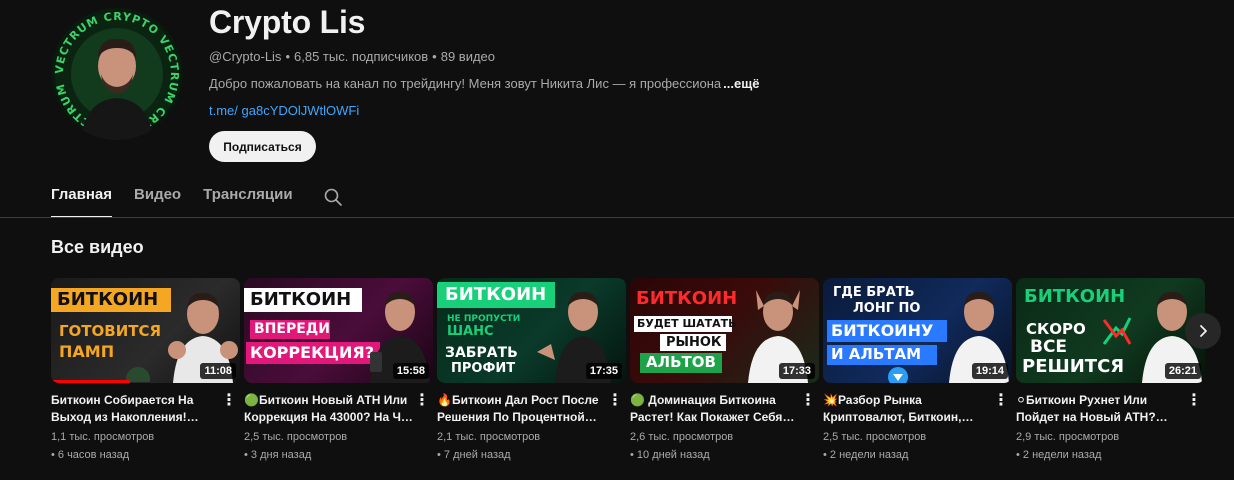  I want to click on shelf-next-button, so click(1203, 331).